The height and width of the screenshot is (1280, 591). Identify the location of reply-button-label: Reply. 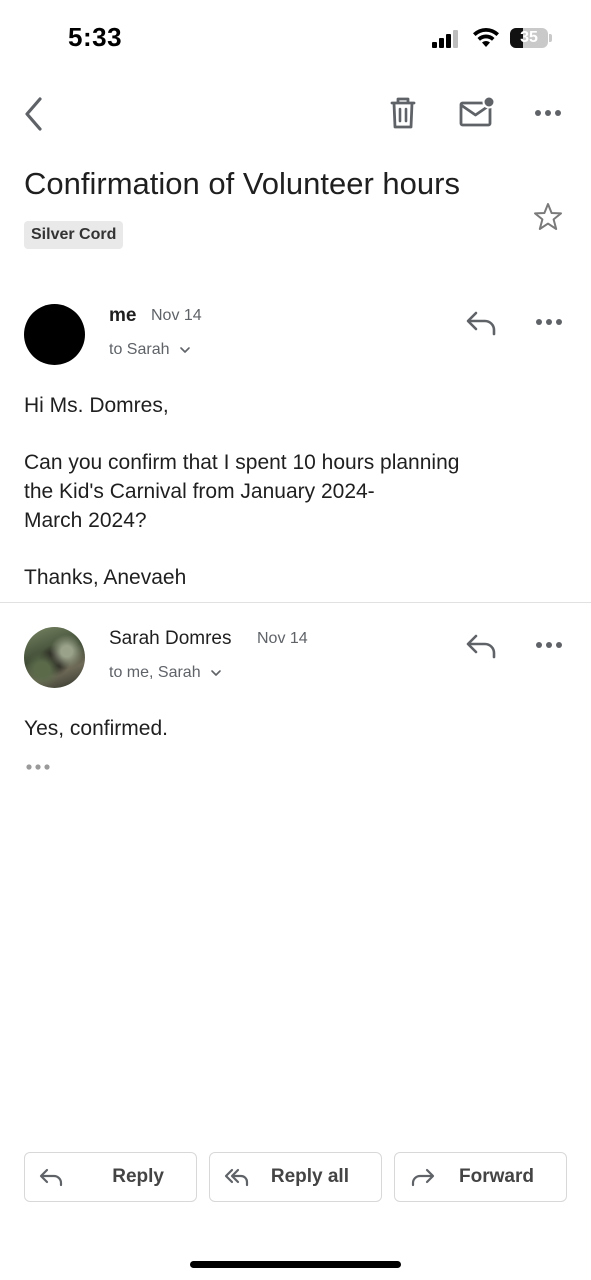
(138, 1176).